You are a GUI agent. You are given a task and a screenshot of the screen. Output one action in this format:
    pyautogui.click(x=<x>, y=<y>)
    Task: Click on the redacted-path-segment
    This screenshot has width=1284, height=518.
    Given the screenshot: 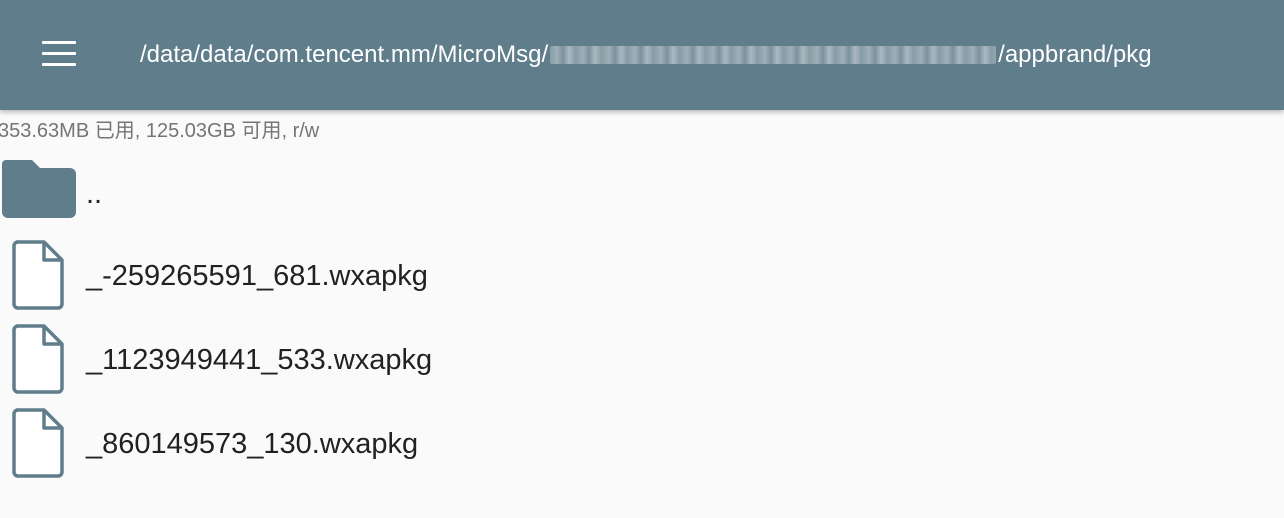 What is the action you would take?
    pyautogui.click(x=773, y=55)
    